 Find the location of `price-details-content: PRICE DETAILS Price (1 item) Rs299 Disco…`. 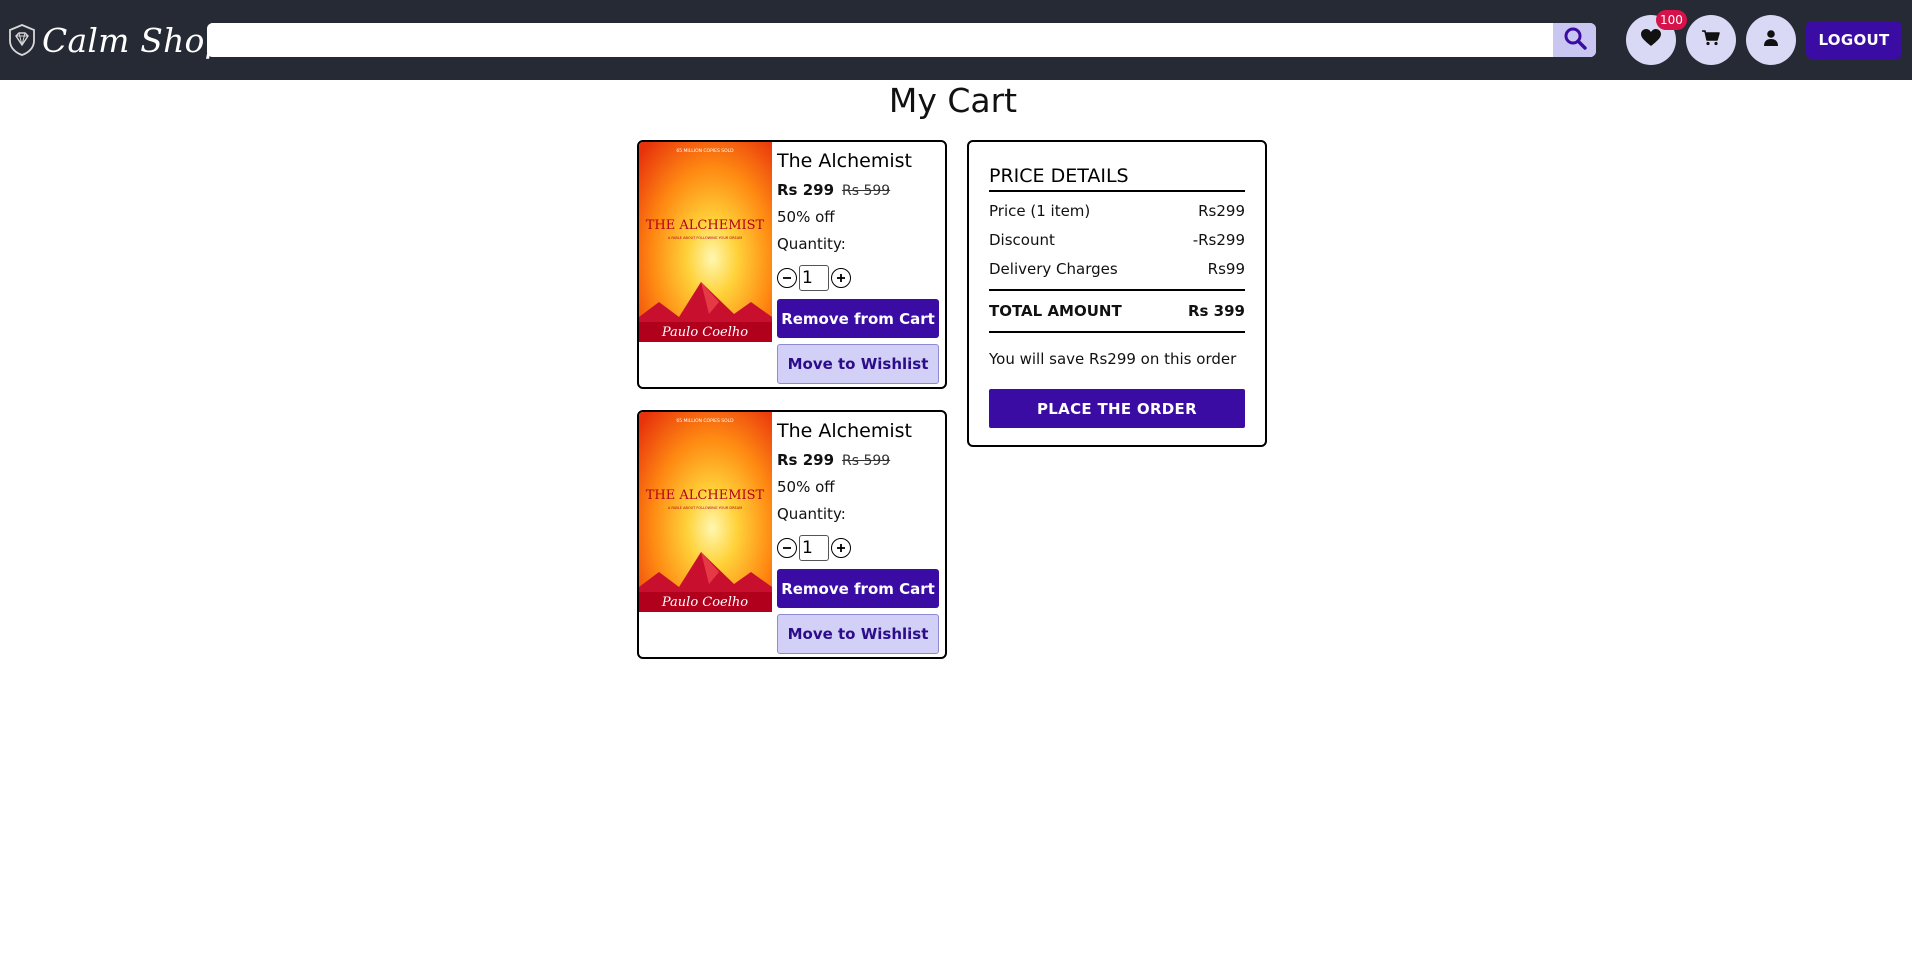

price-details-content: PRICE DETAILS Price (1 item) Rs299 Disco… is located at coordinates (1117, 296).